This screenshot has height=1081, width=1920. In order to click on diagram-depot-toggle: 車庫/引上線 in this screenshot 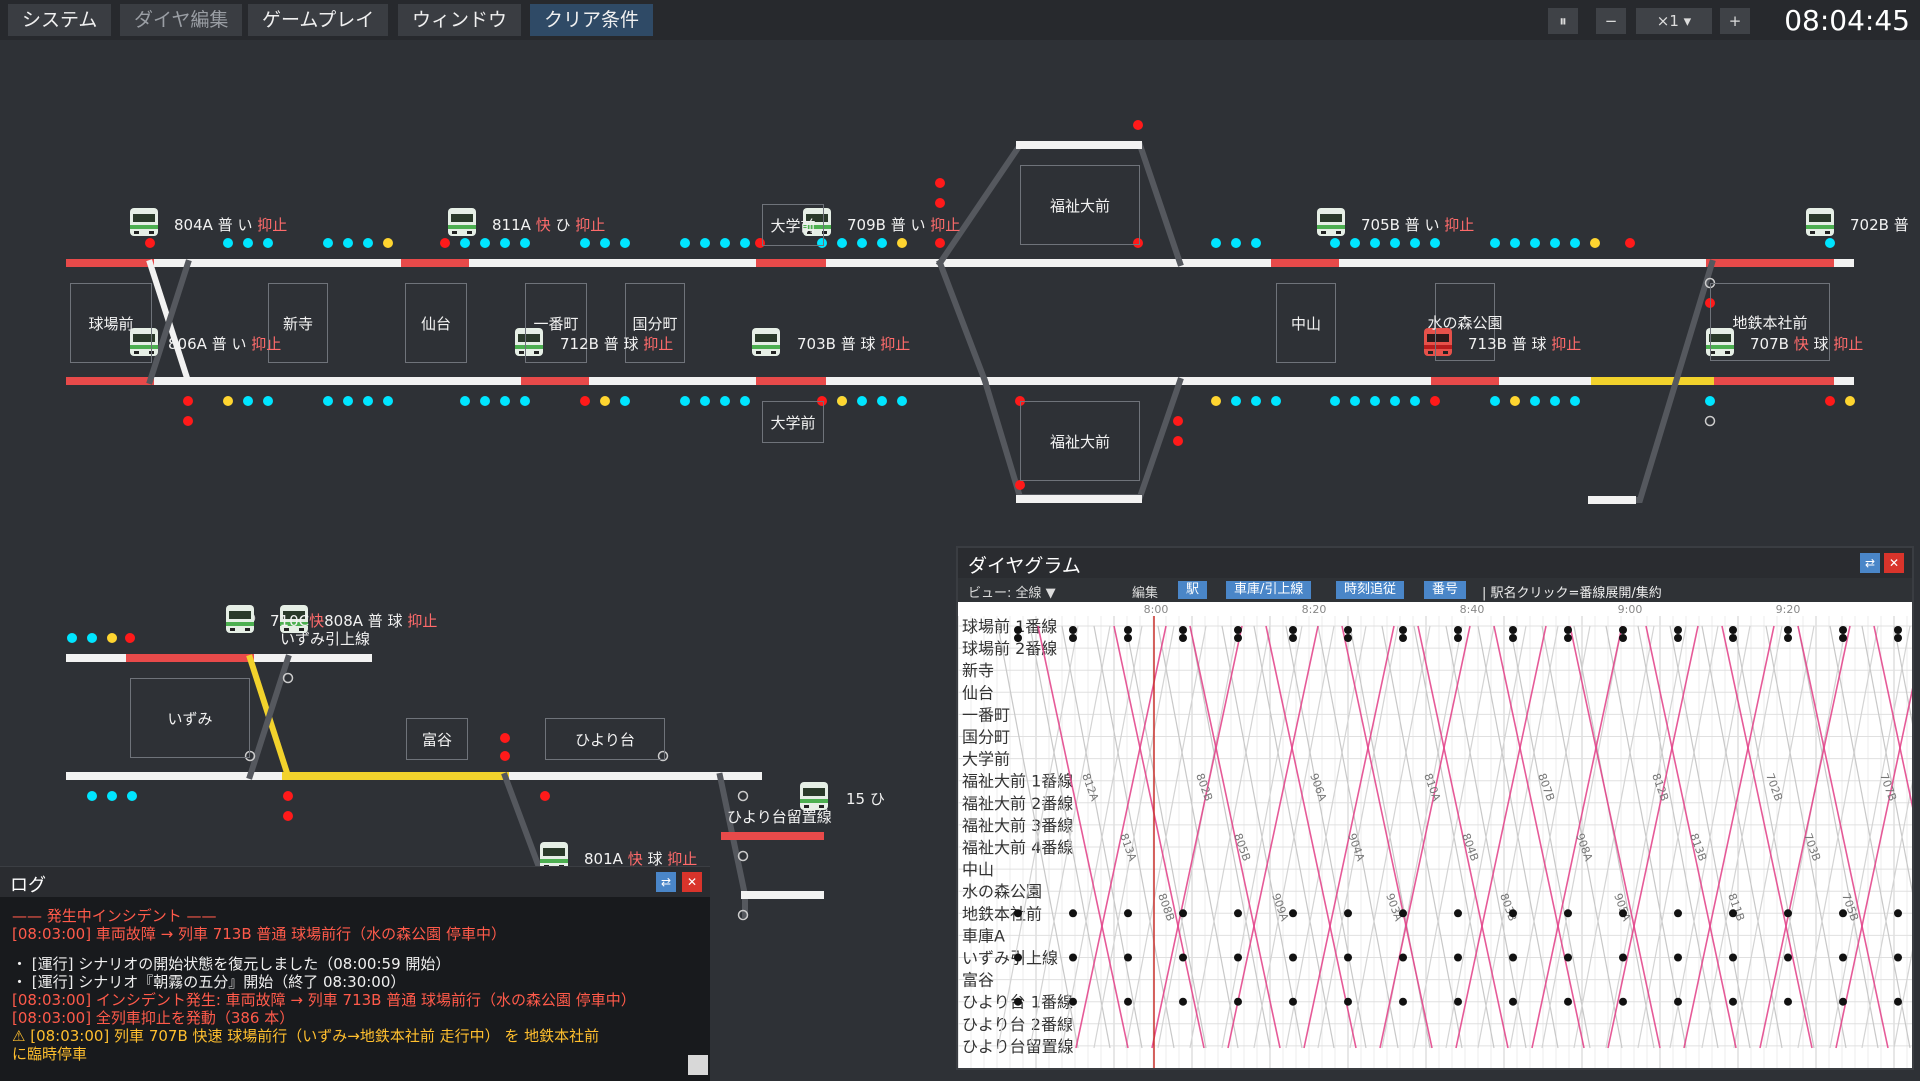, I will do `click(1269, 590)`.